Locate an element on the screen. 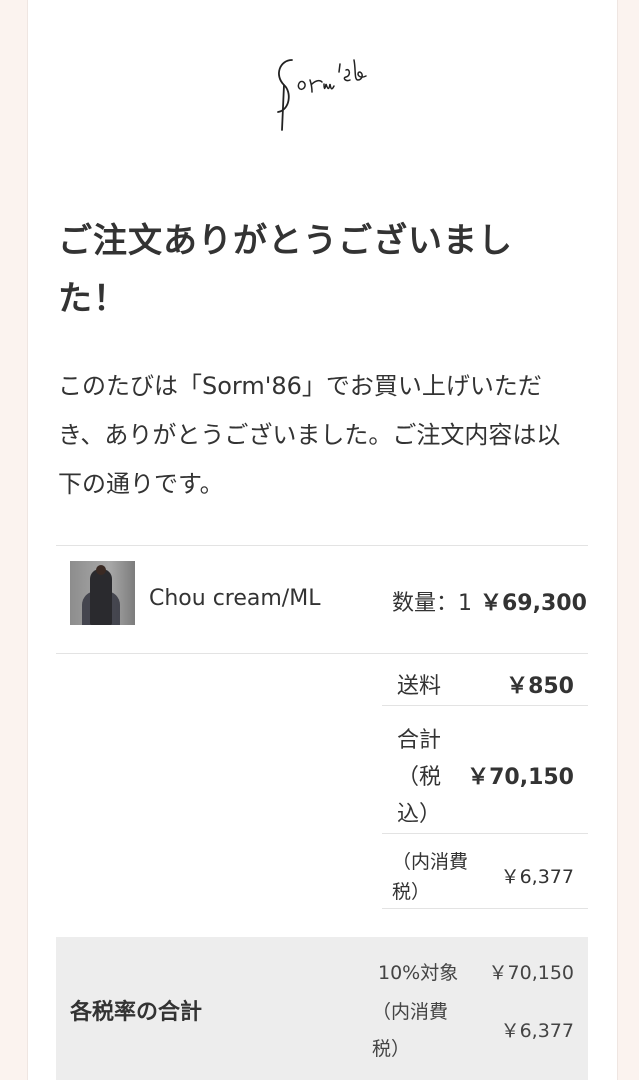 This screenshot has width=639, height=1080. tax-breakdown-label-line2: 税） is located at coordinates (391, 1049).